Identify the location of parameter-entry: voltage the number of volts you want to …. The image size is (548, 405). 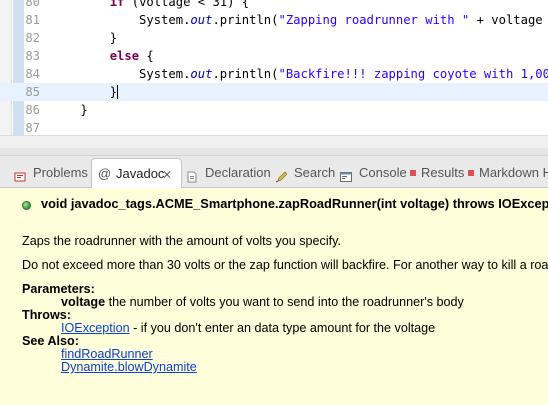
(262, 302).